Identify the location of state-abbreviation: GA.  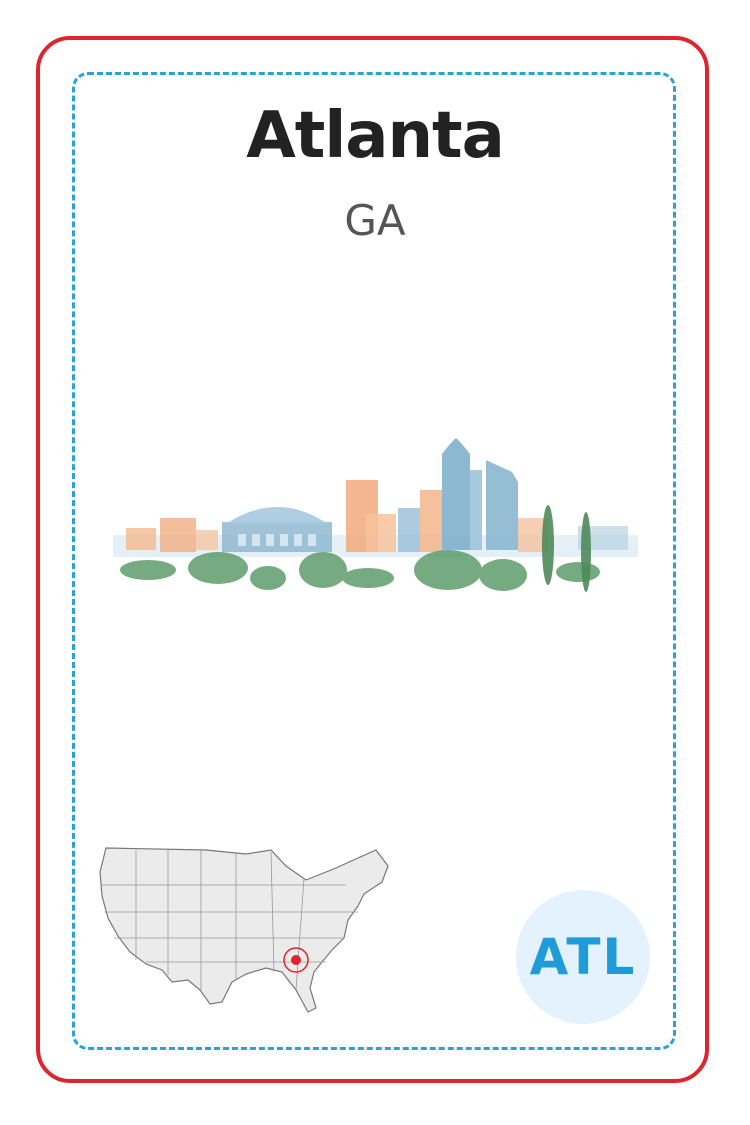
(375, 220).